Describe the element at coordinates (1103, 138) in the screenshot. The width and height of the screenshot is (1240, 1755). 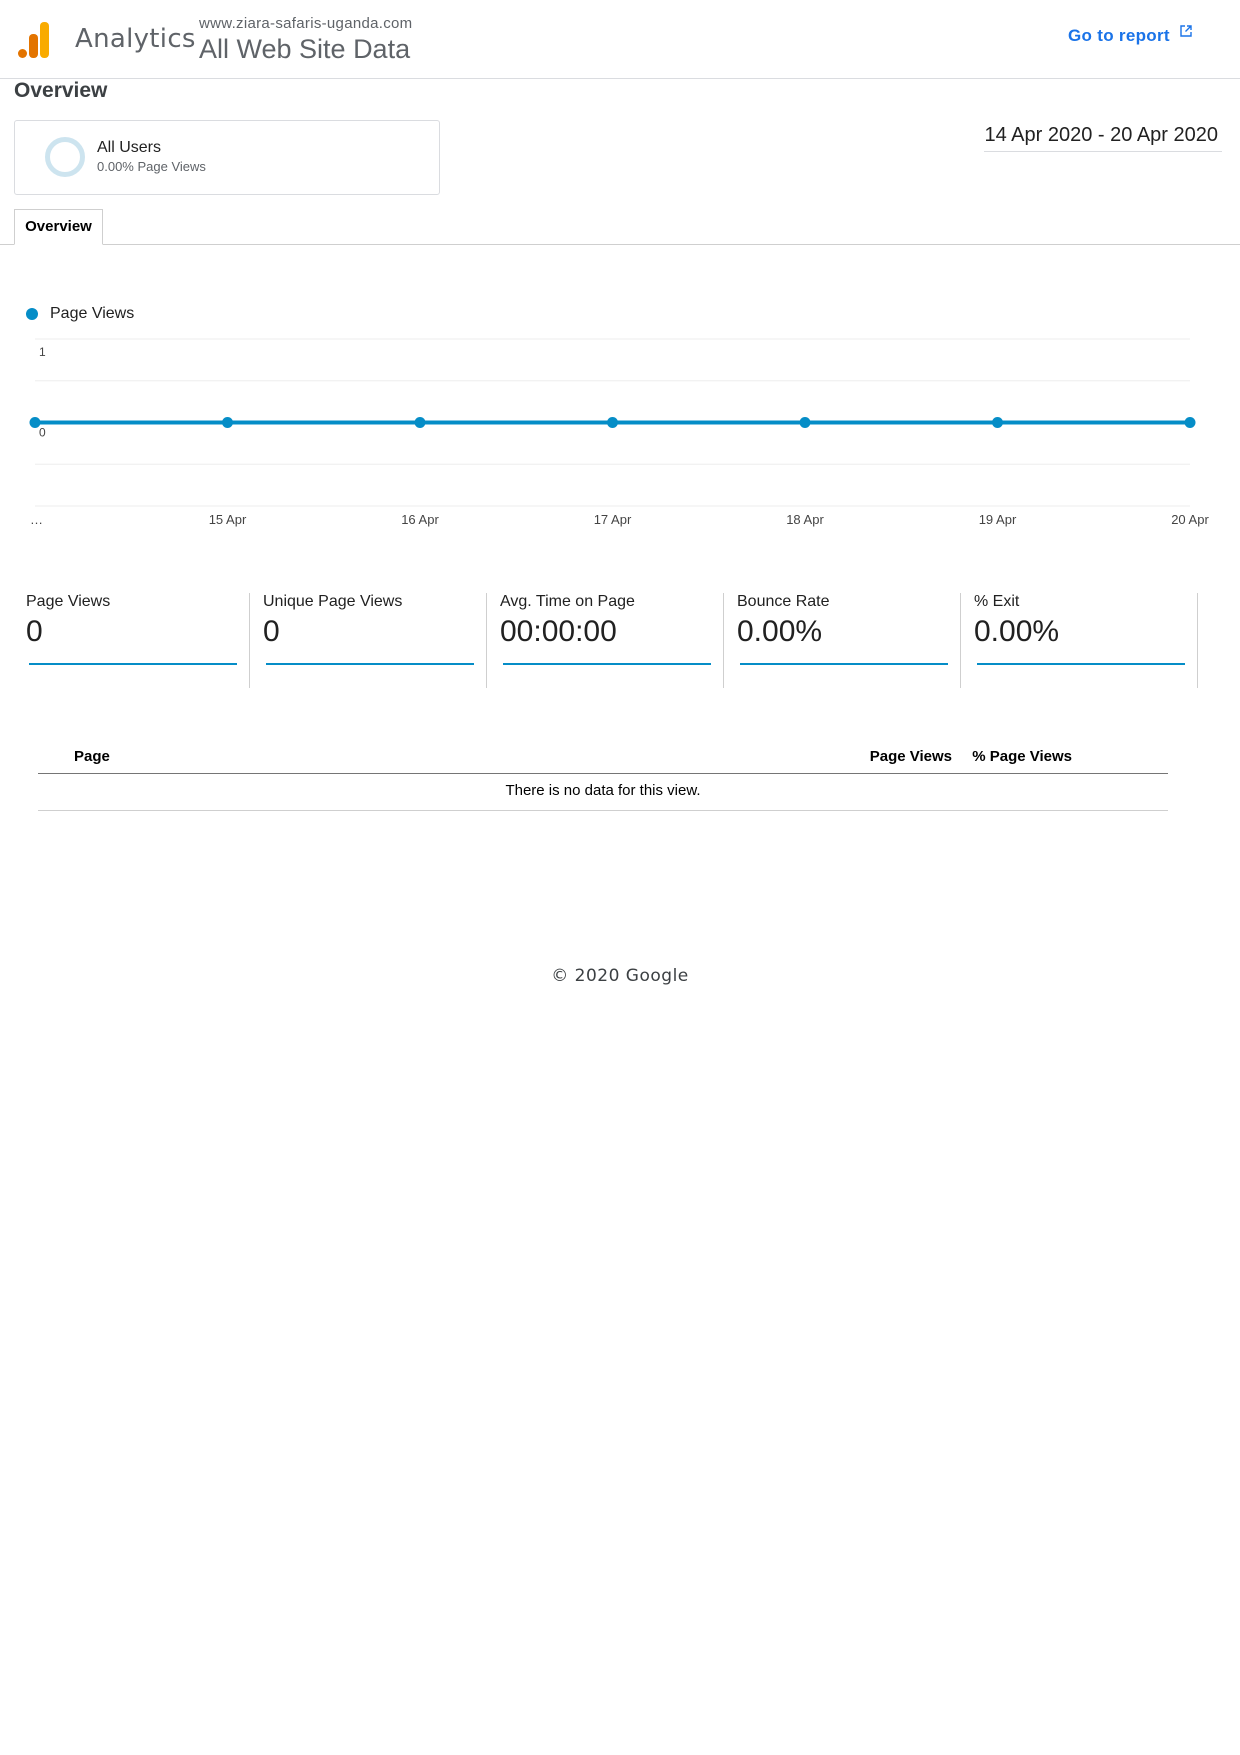
I see `date-range: 14 Apr 2020 - 20 Apr 2020` at that location.